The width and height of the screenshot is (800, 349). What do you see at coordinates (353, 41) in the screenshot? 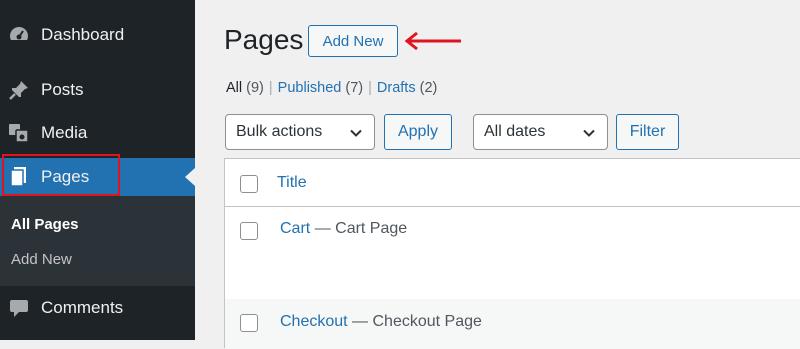
I see `add-new-button: Add New` at bounding box center [353, 41].